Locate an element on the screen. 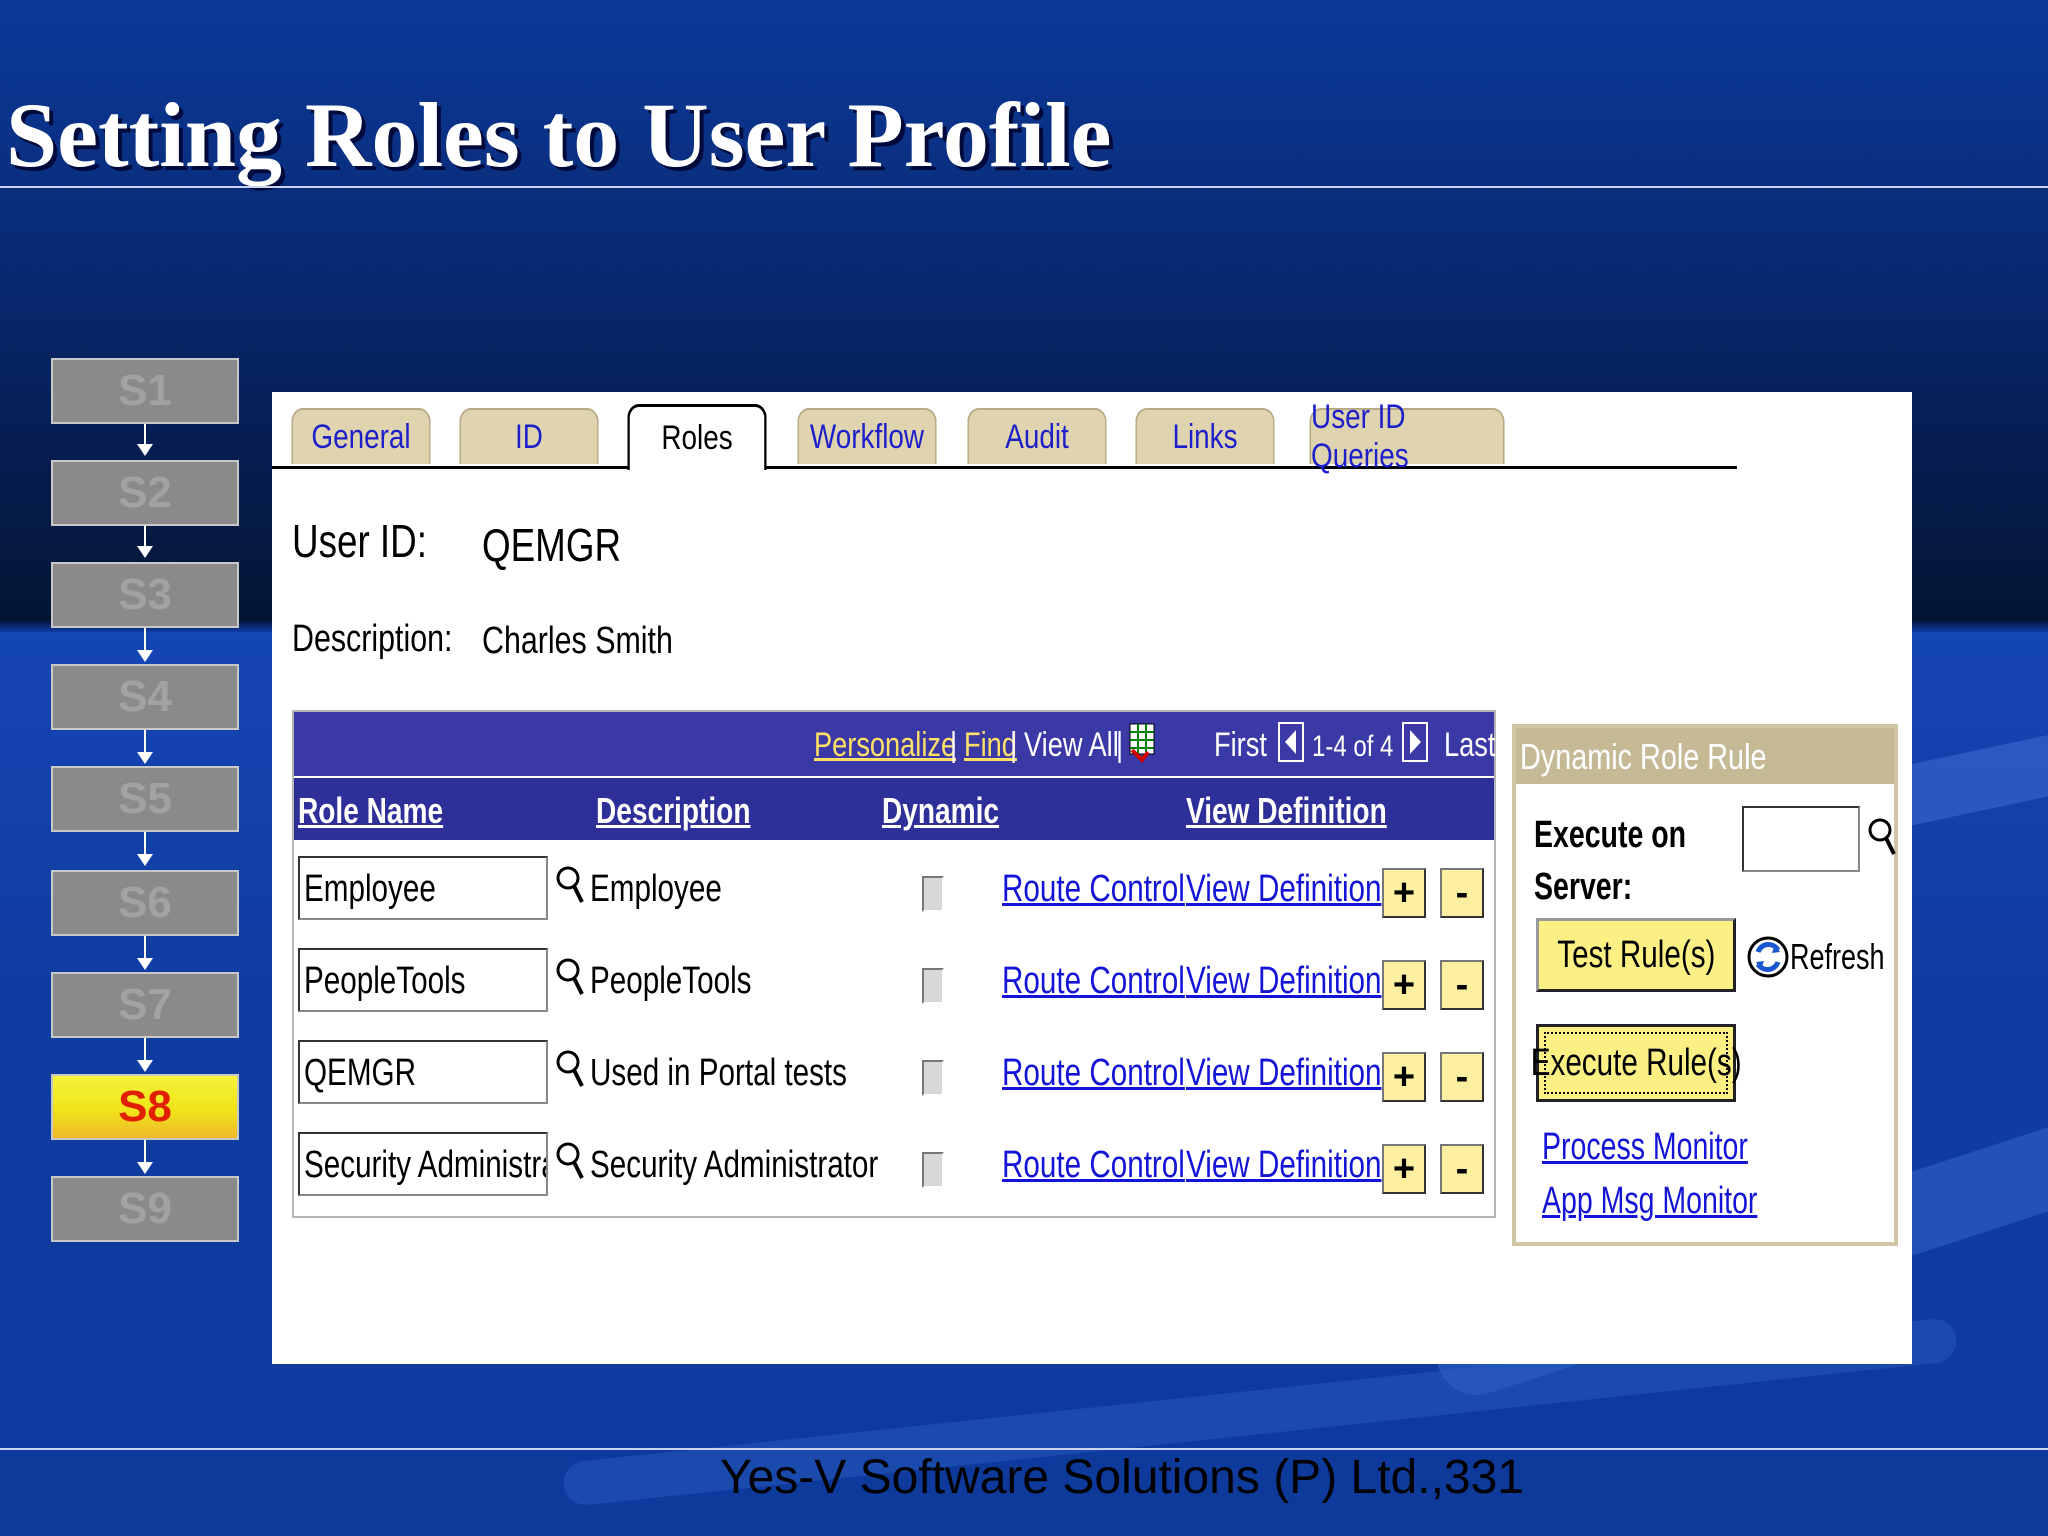 The height and width of the screenshot is (1536, 2048). tab-roles: Roles is located at coordinates (697, 437).